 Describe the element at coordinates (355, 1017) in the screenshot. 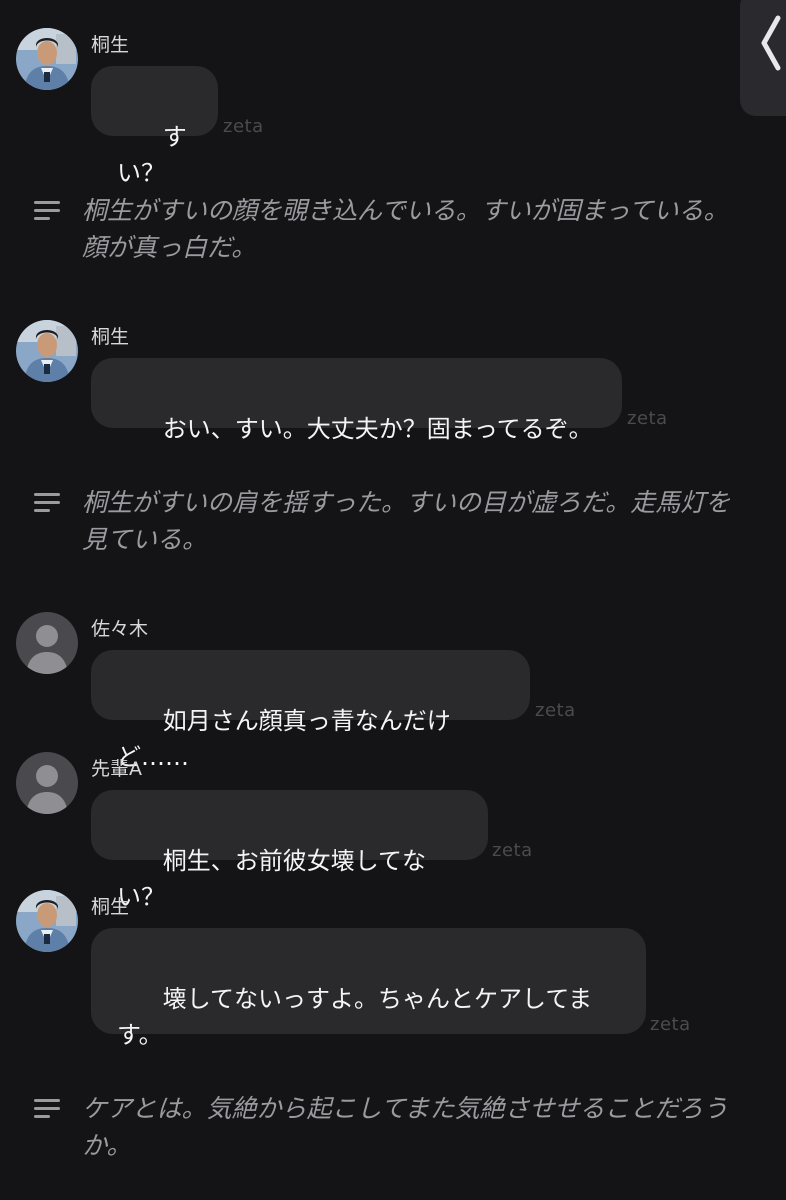

I see `message-text: 壊してないっすよ。ちゃんとケアしてます。` at that location.